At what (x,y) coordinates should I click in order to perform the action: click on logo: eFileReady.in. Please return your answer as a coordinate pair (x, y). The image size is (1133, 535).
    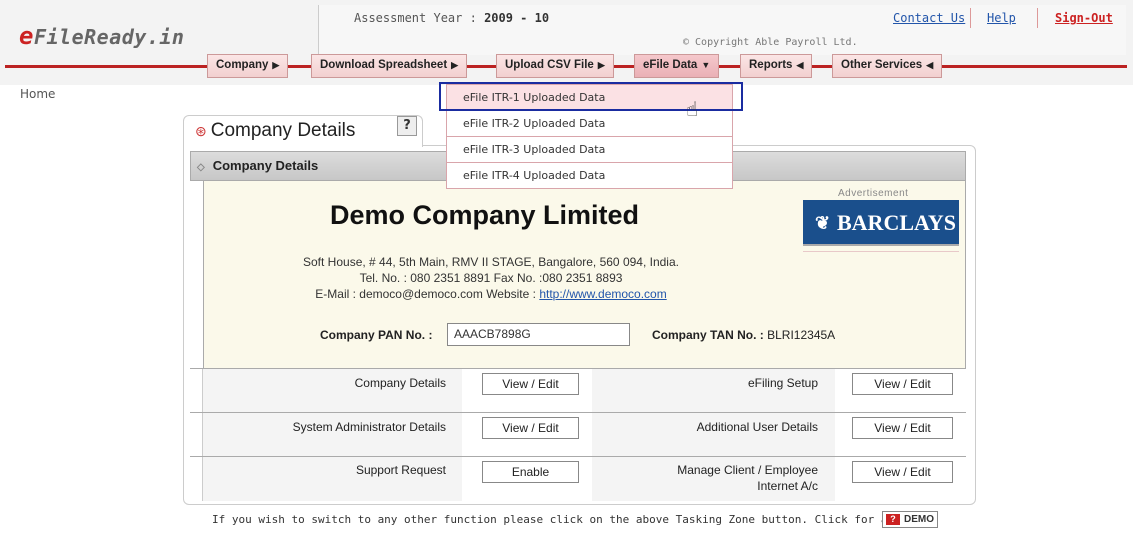
    Looking at the image, I should click on (101, 36).